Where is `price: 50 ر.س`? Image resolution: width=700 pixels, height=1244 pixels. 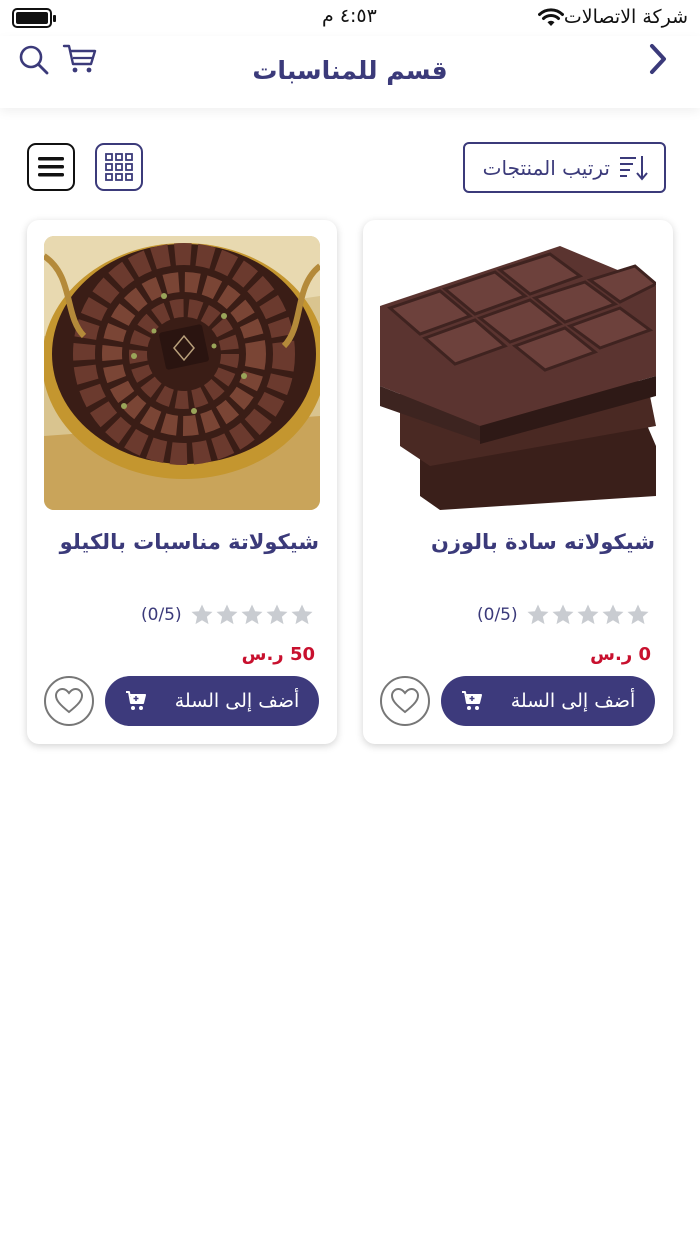
price: 50 ر.س is located at coordinates (278, 654).